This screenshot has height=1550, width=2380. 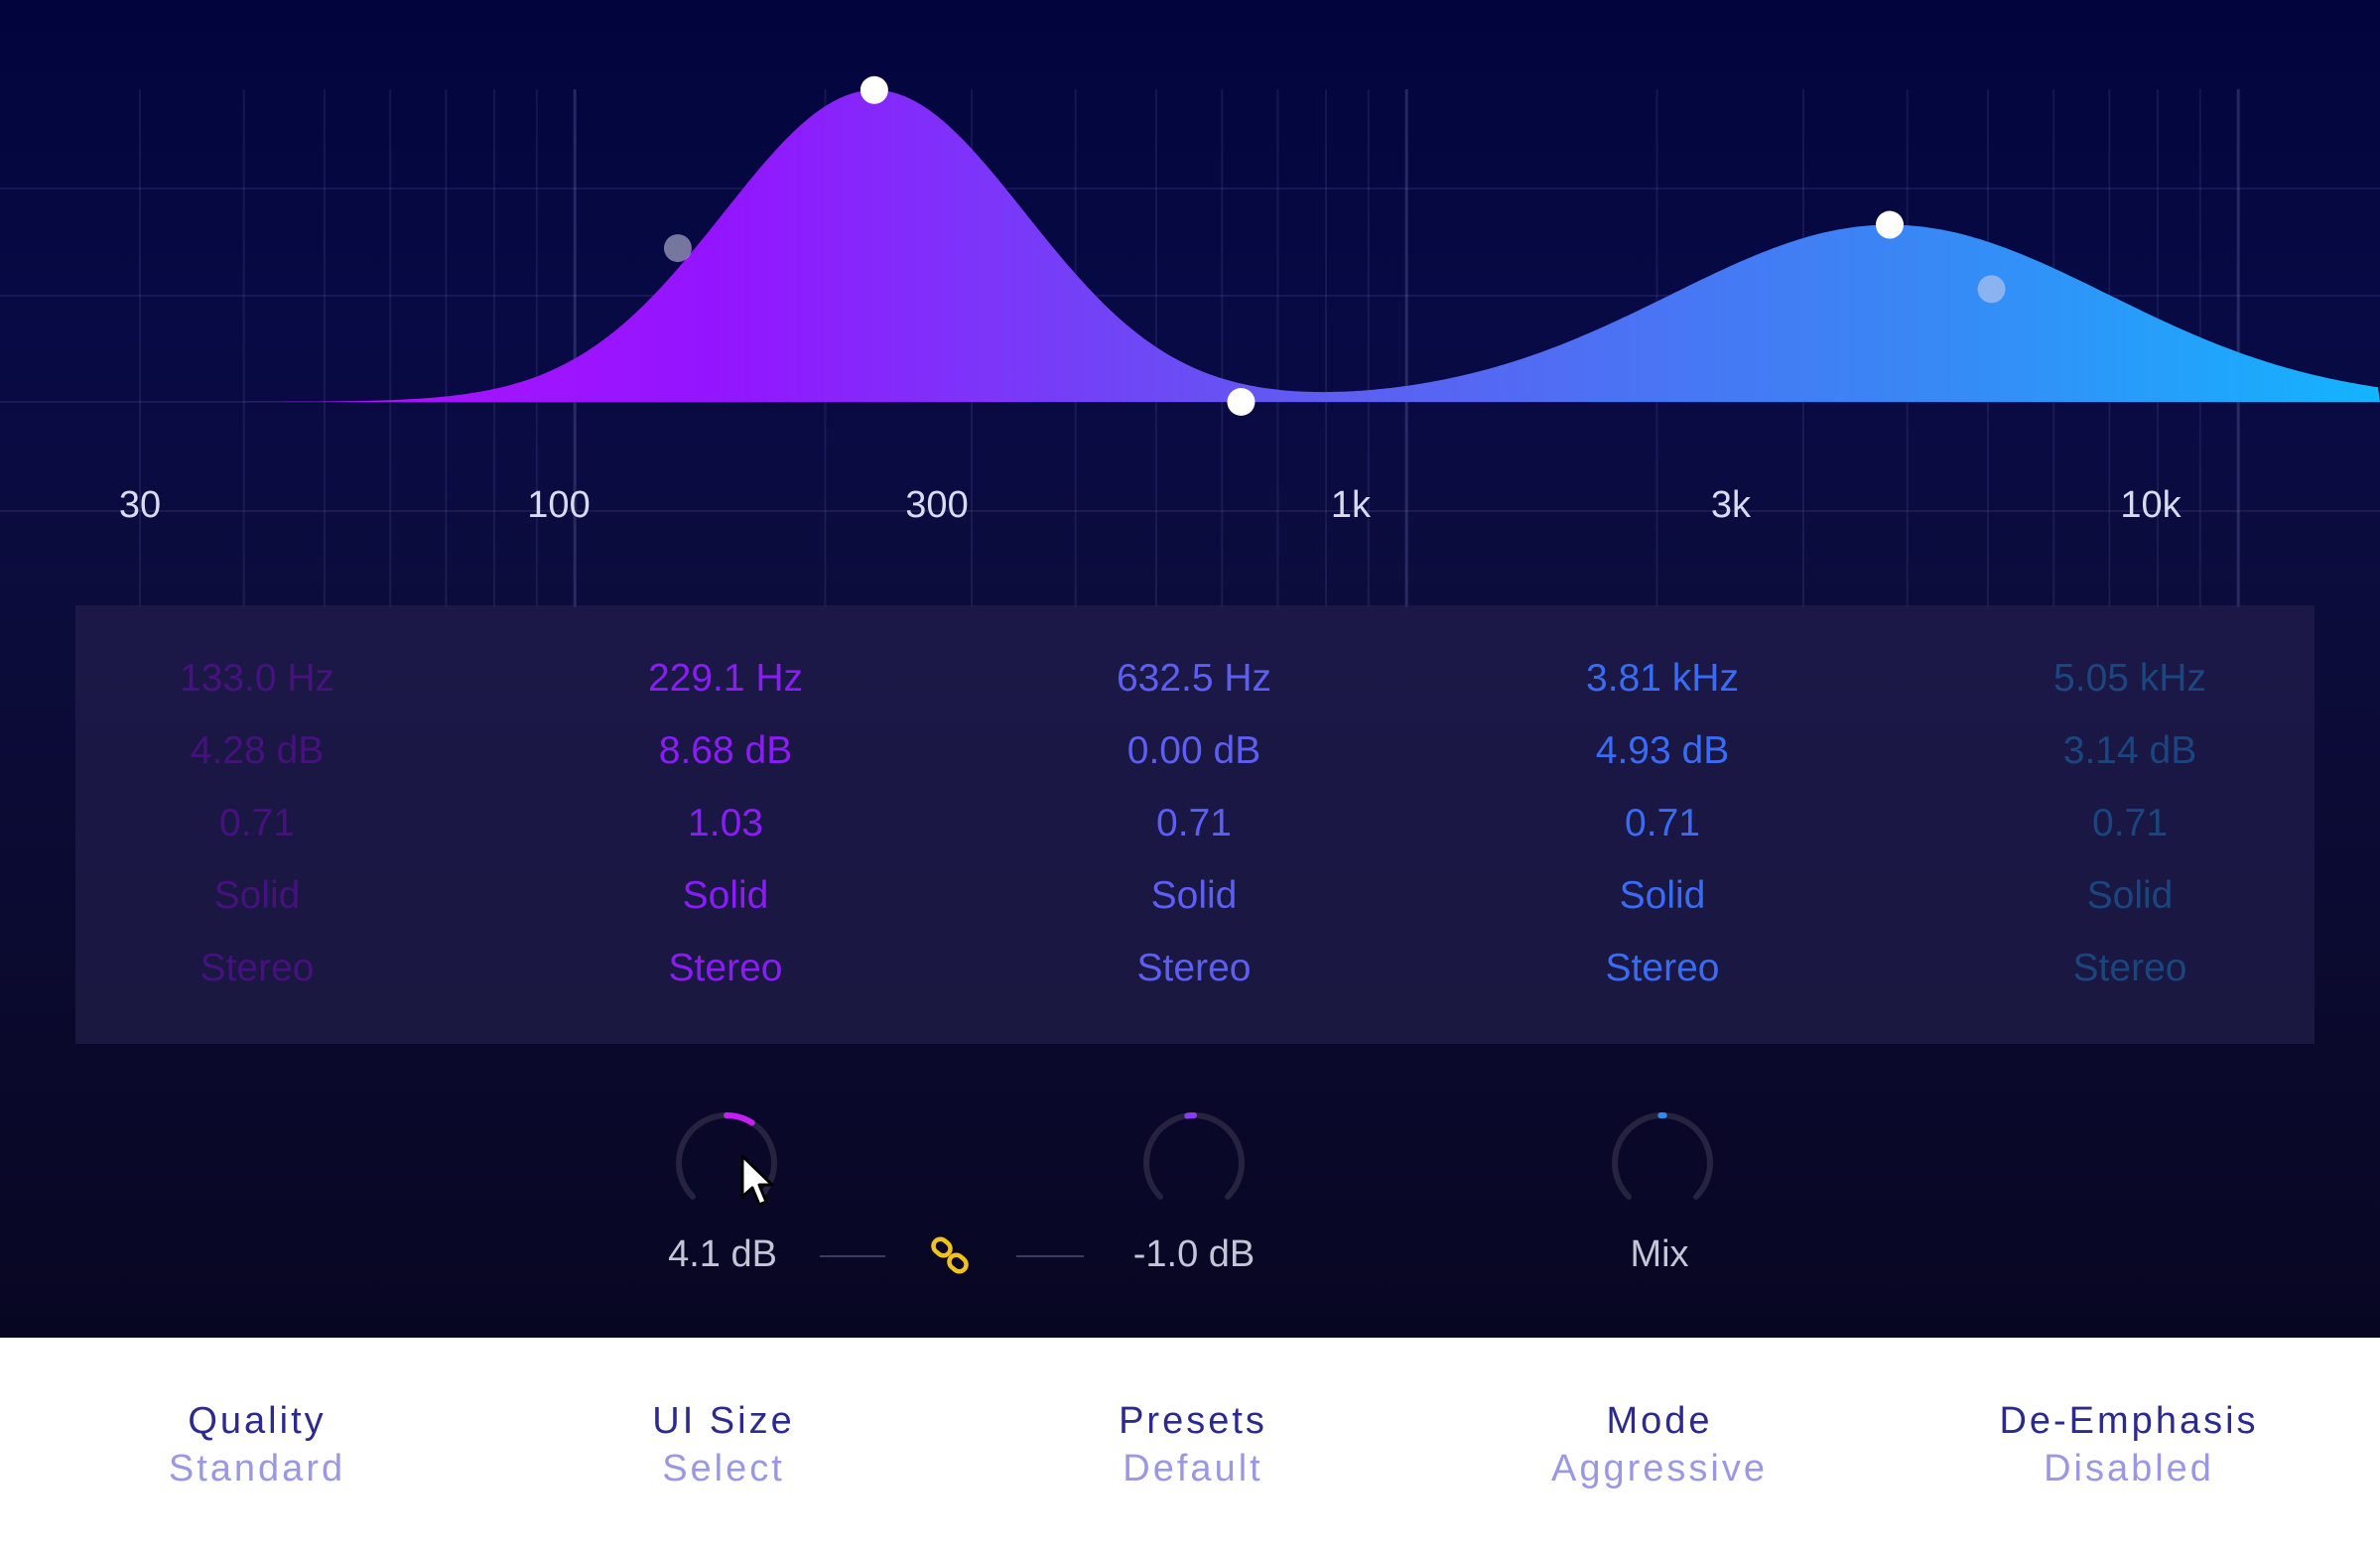 I want to click on mix-knob, so click(x=1662, y=1163).